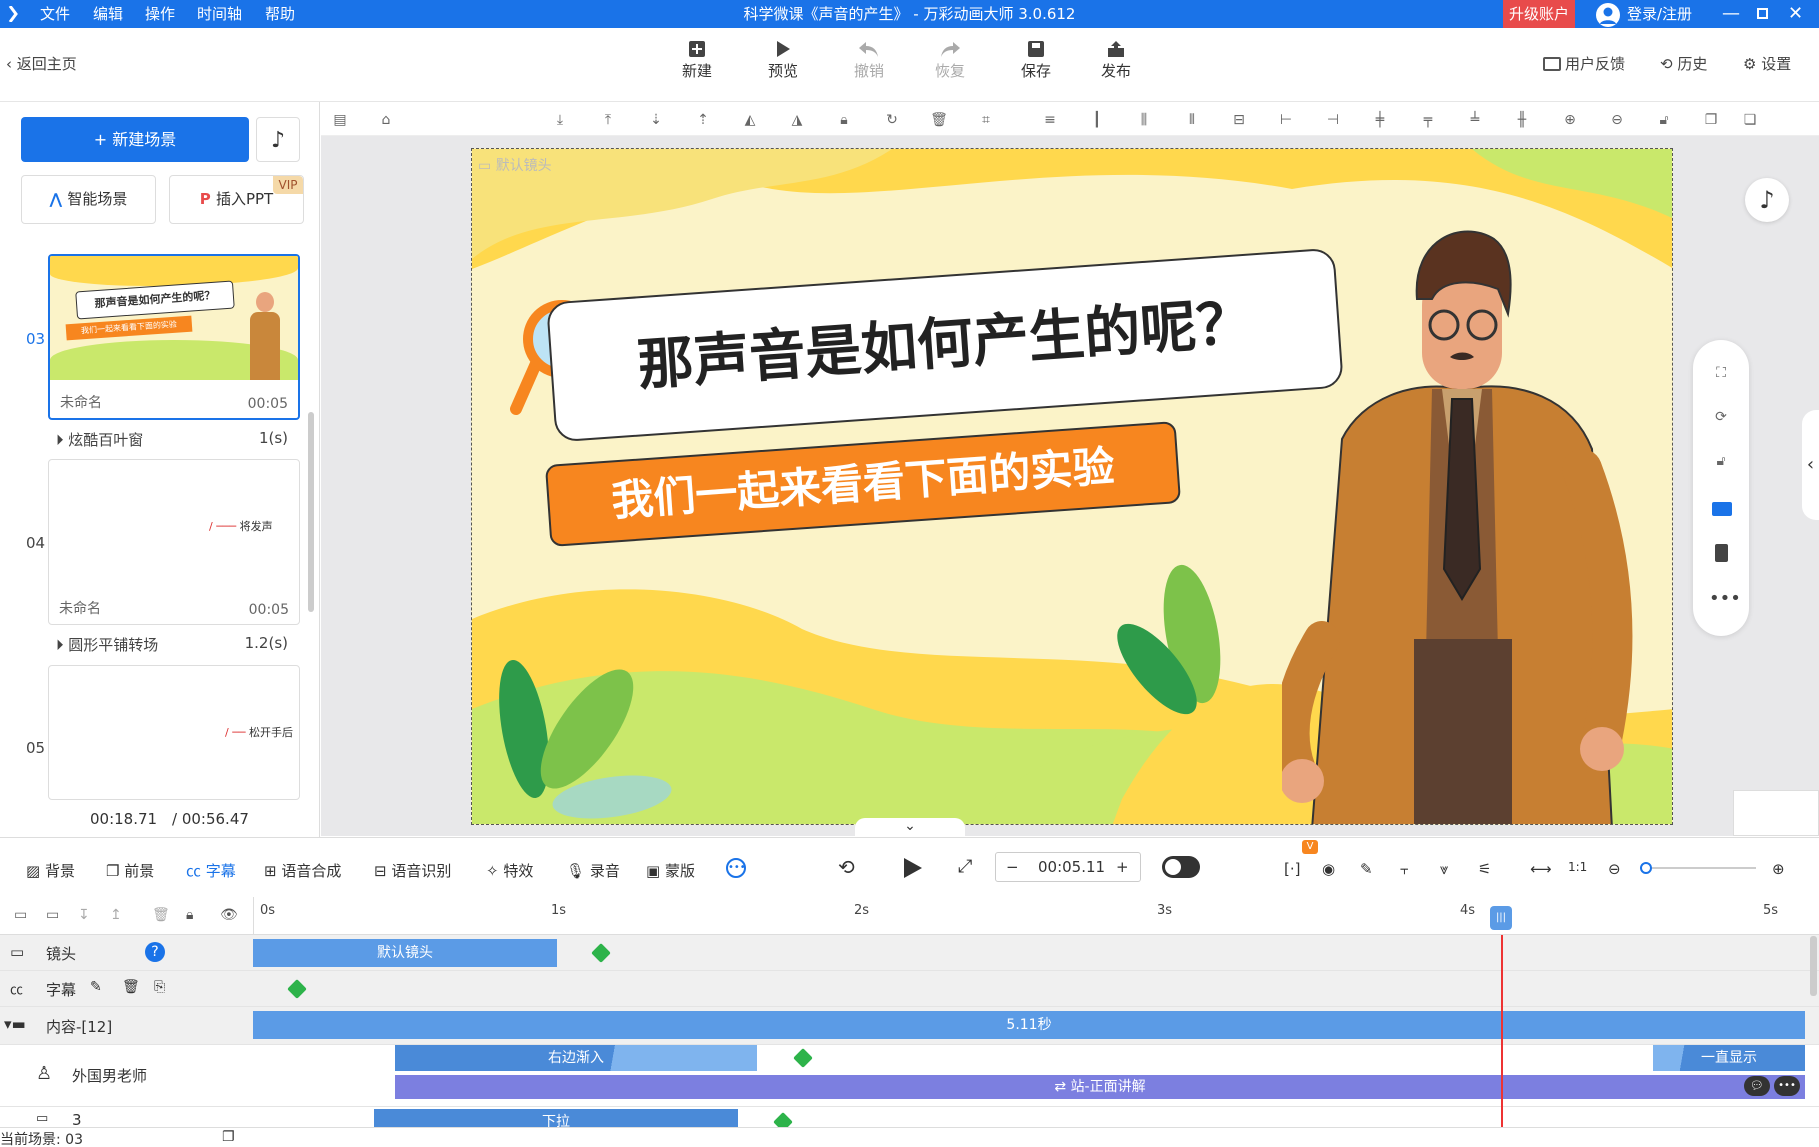  I want to click on fullscreen-icon: ⤢, so click(965, 866).